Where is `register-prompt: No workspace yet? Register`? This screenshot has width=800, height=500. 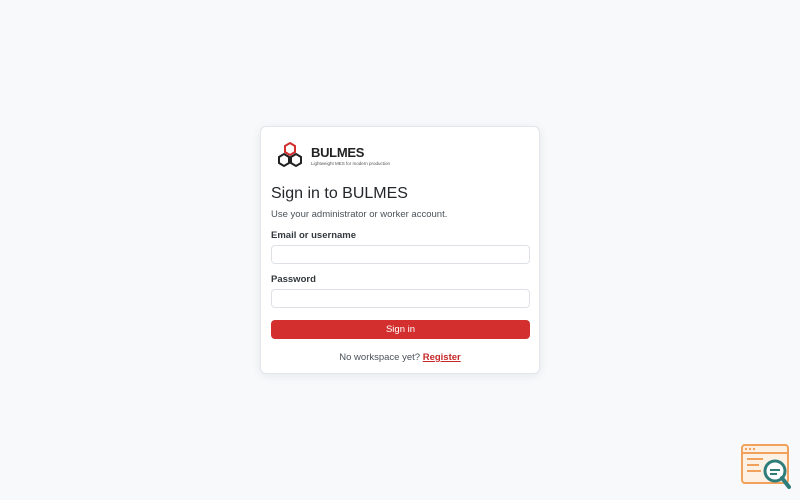 register-prompt: No workspace yet? Register is located at coordinates (400, 358).